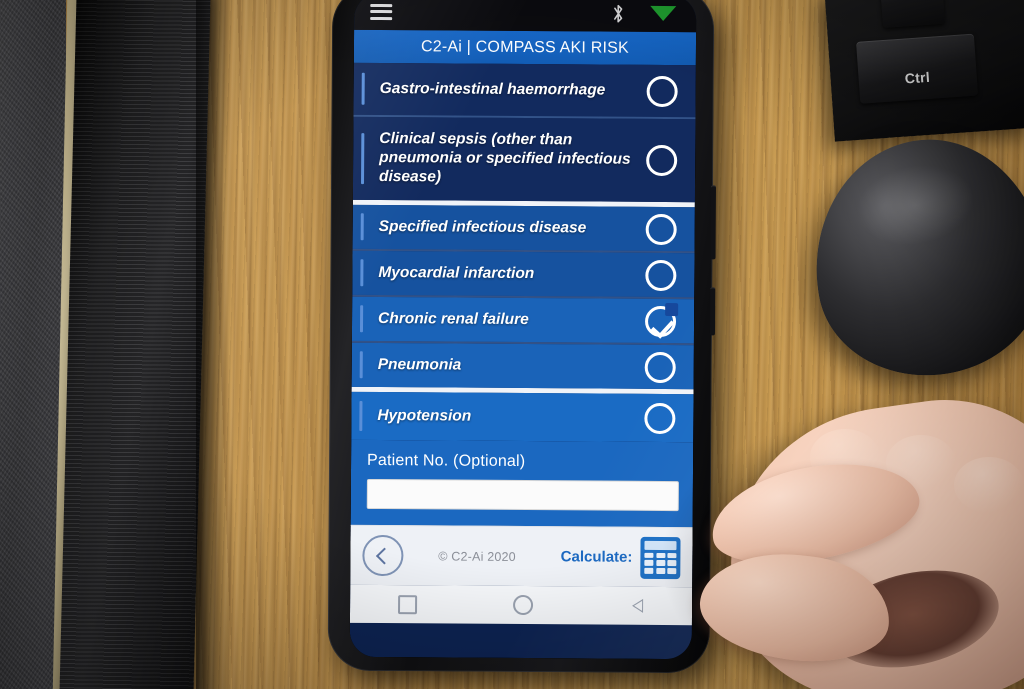  Describe the element at coordinates (663, 13) in the screenshot. I see `wifi-signal-icon` at that location.